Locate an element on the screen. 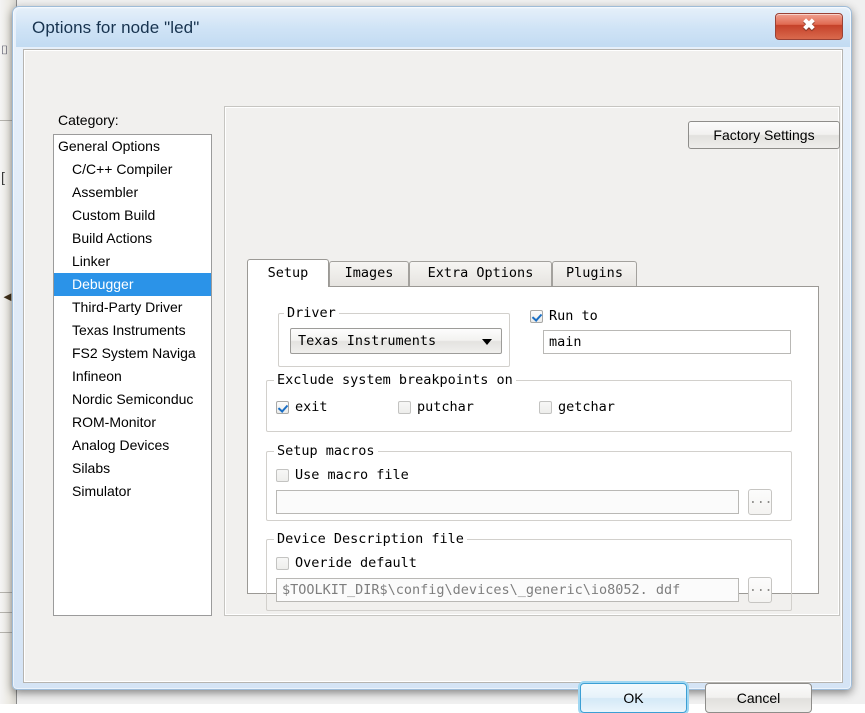 The image size is (865, 713). chevron-down-icon is located at coordinates (487, 342).